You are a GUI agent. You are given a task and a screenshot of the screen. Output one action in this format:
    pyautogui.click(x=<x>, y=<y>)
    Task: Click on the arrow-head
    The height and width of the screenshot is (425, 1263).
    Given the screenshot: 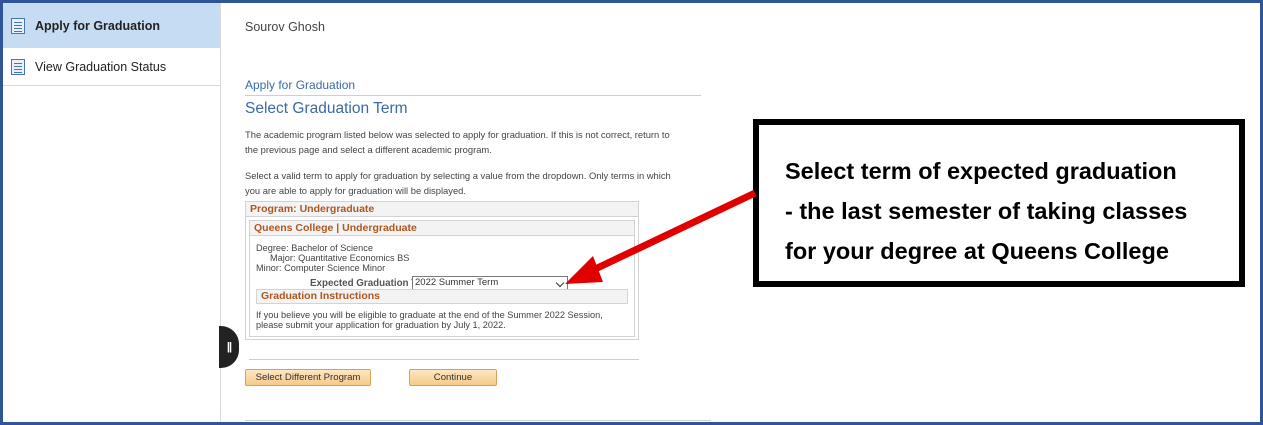 What is the action you would take?
    pyautogui.click(x=584, y=270)
    